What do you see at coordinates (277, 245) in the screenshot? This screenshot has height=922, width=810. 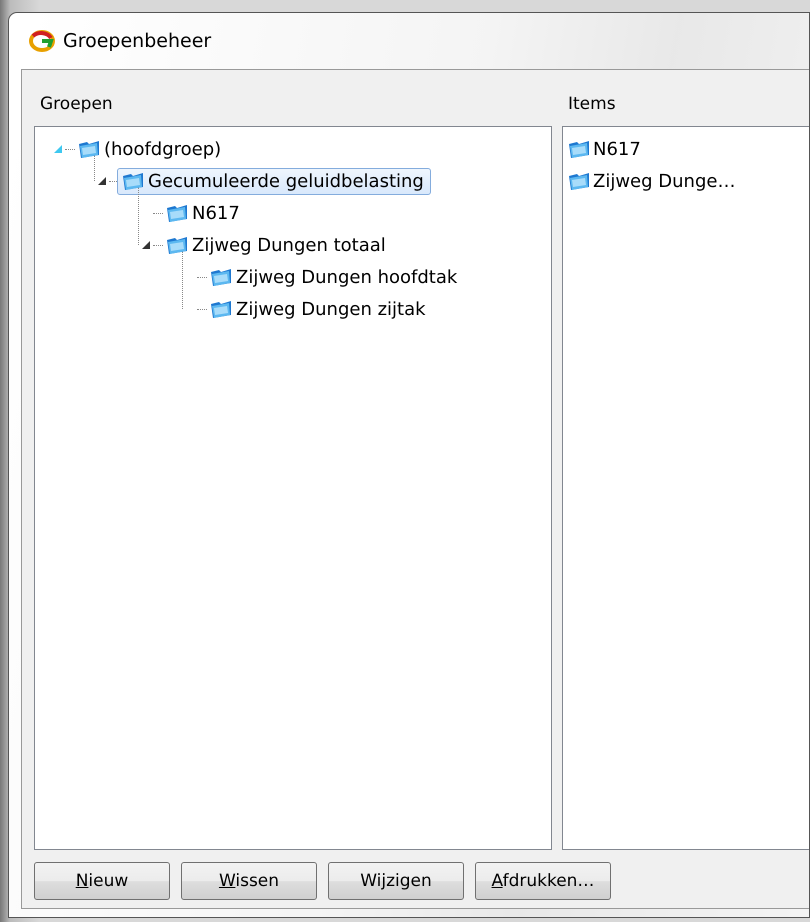 I see `tree-item: Zijweg Dungen totaal` at bounding box center [277, 245].